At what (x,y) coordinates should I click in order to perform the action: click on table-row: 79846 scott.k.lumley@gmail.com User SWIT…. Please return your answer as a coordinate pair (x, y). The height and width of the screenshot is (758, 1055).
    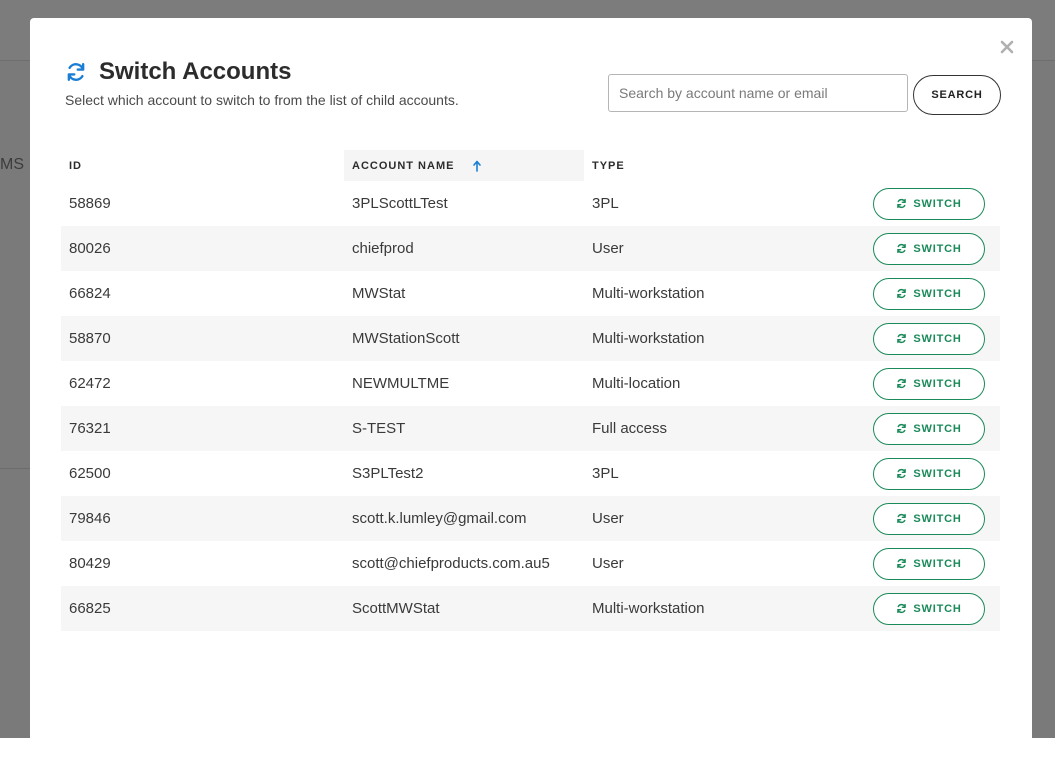
    Looking at the image, I should click on (530, 518).